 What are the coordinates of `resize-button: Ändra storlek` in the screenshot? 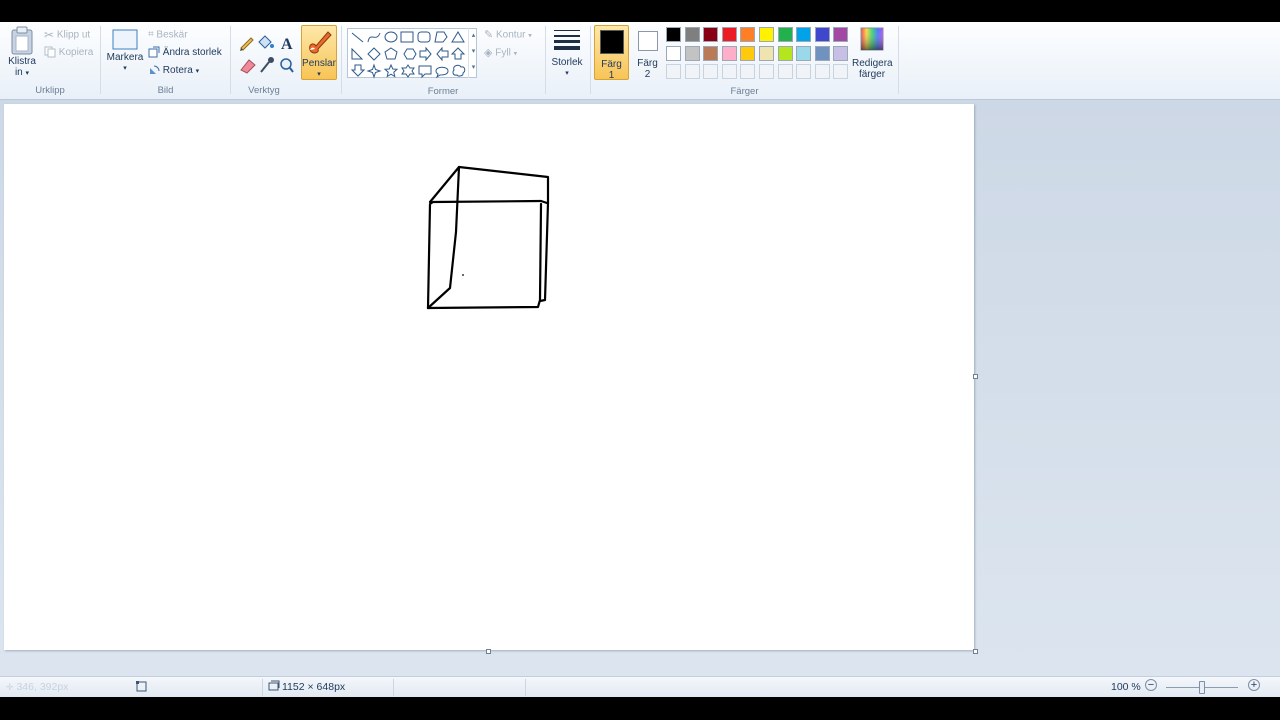 It's located at (185, 53).